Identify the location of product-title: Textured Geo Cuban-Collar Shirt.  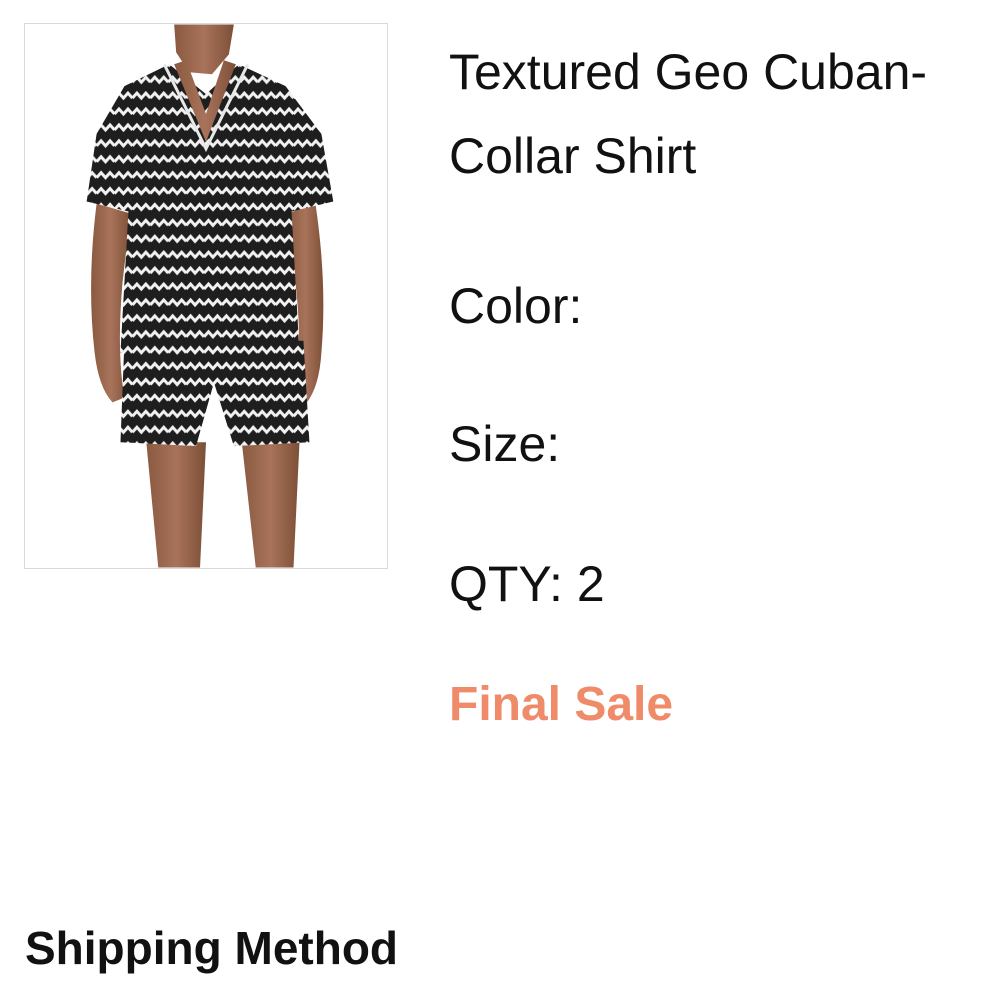
(721, 114).